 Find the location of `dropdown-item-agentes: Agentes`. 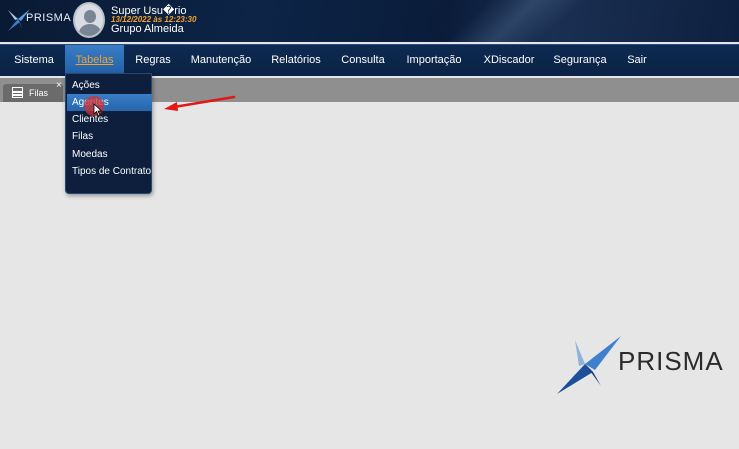

dropdown-item-agentes: Agentes is located at coordinates (109, 102).